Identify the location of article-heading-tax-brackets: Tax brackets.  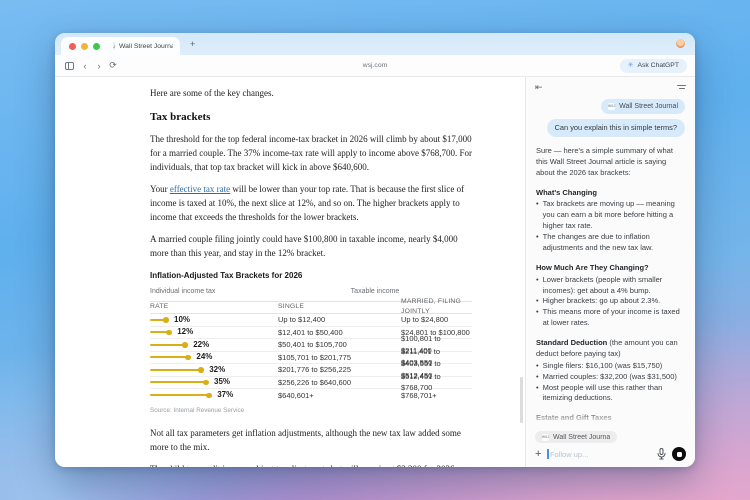
(180, 116).